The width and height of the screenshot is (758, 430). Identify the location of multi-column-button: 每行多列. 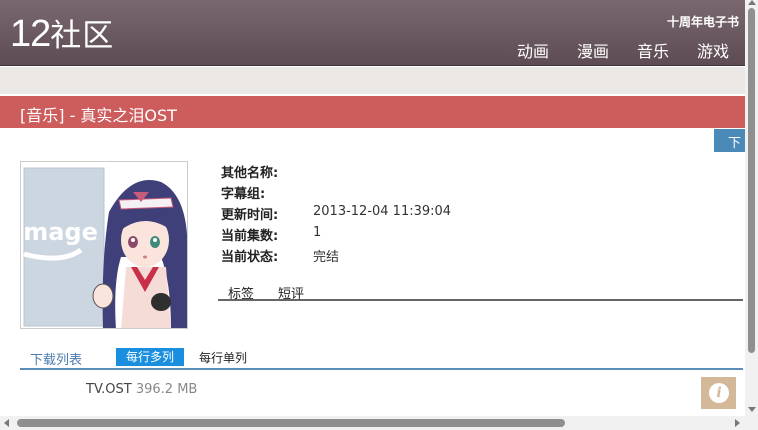
(150, 357).